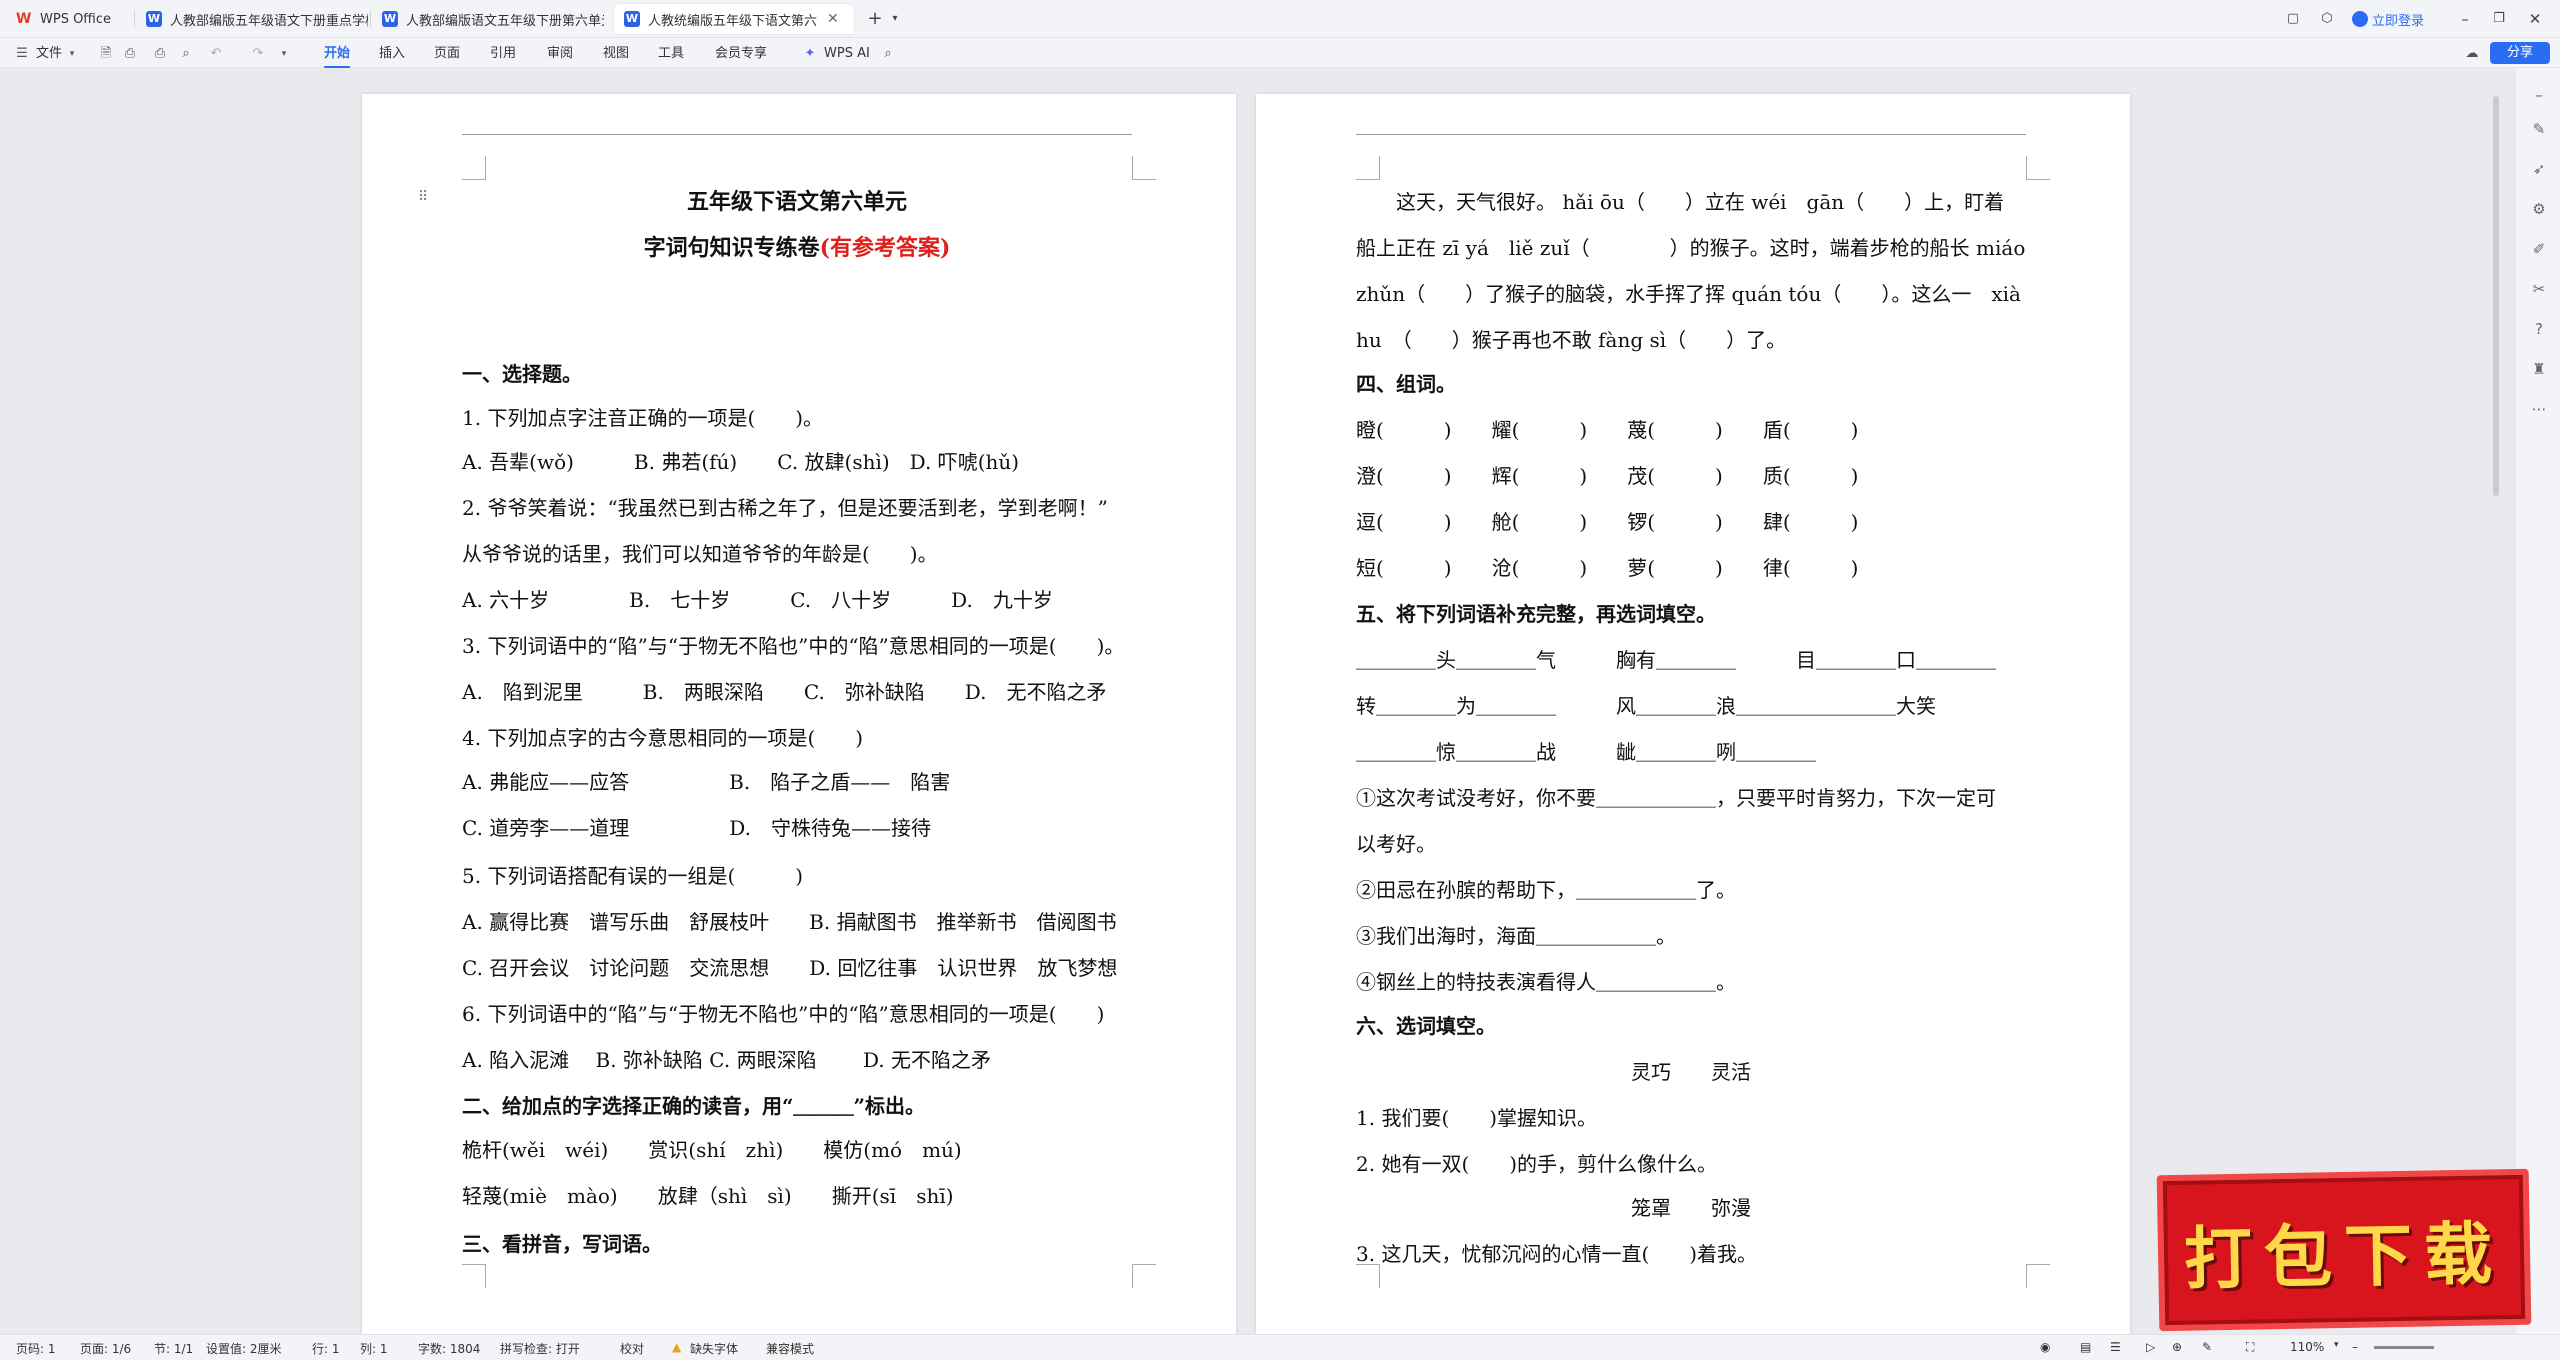 This screenshot has width=2560, height=1360. I want to click on login-link: 立即登录, so click(2398, 19).